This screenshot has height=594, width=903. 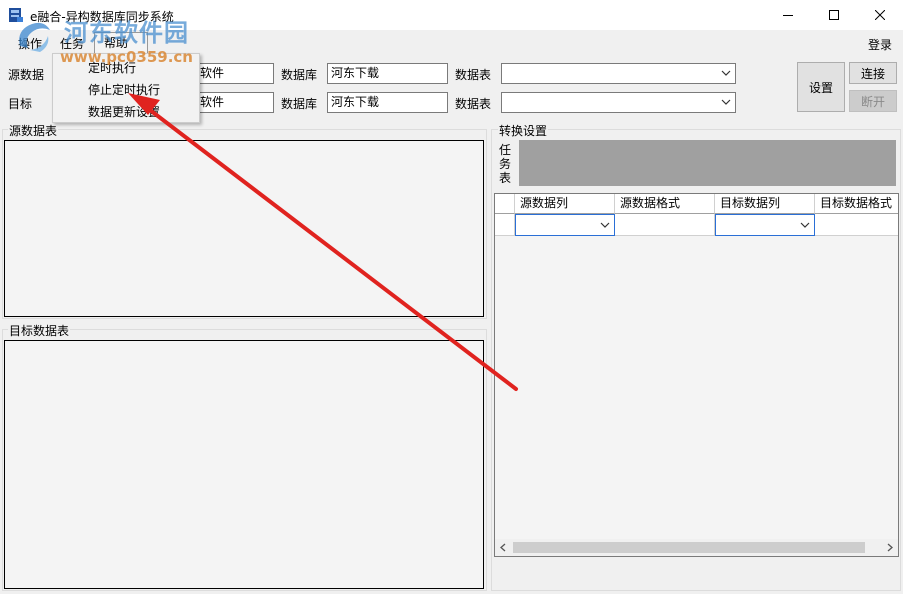 What do you see at coordinates (387, 102) in the screenshot?
I see `target-db-input: 河东下载` at bounding box center [387, 102].